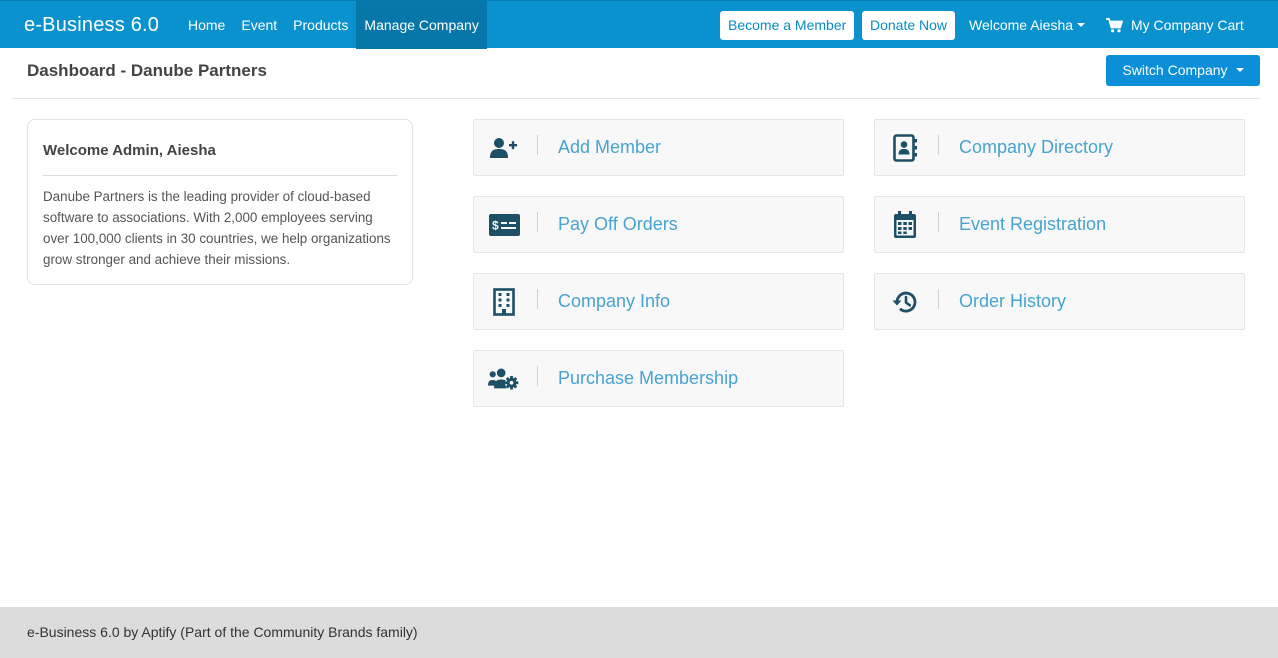 This screenshot has height=658, width=1278. I want to click on money-check-icon: $, so click(504, 225).